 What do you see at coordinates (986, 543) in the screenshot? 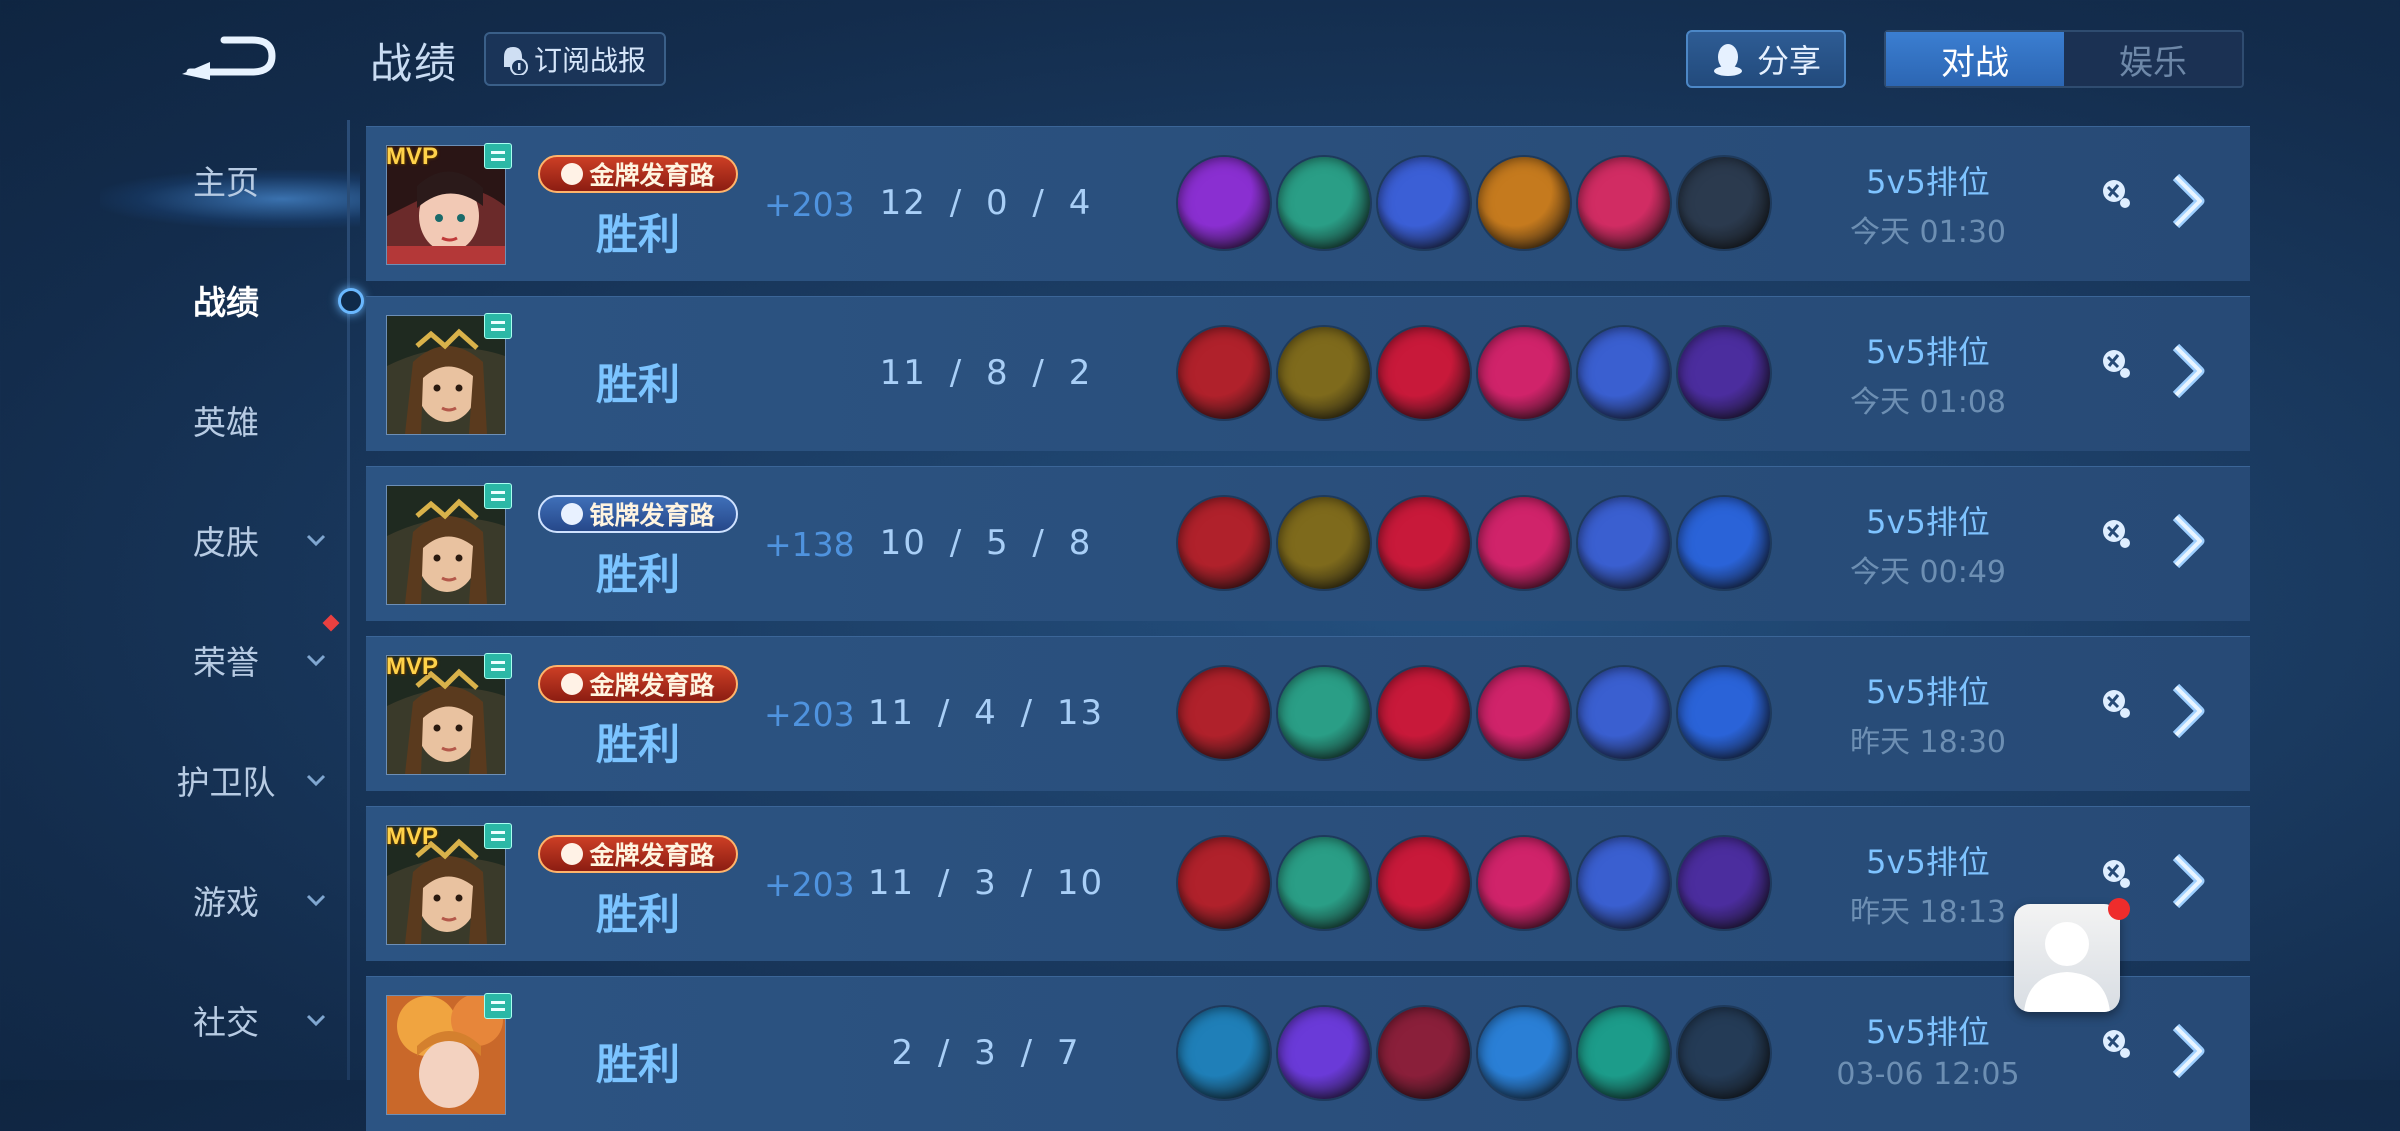
I see `kda-stats: 10 / 5 / 8` at bounding box center [986, 543].